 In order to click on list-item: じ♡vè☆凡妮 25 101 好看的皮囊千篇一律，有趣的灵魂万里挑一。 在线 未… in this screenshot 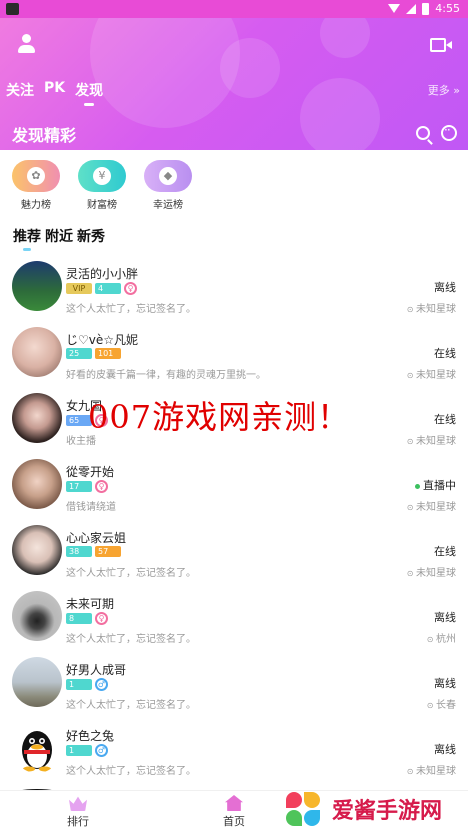, I will do `click(234, 356)`.